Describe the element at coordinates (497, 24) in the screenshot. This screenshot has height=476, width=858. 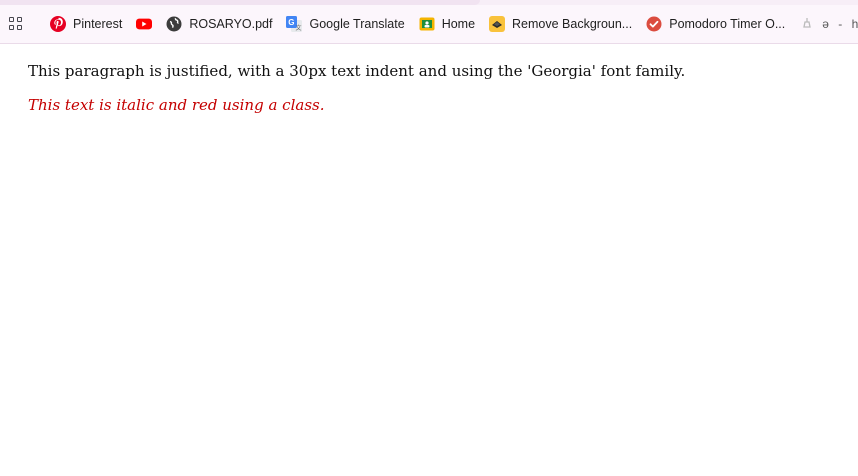
I see `remove-bg-icon` at that location.